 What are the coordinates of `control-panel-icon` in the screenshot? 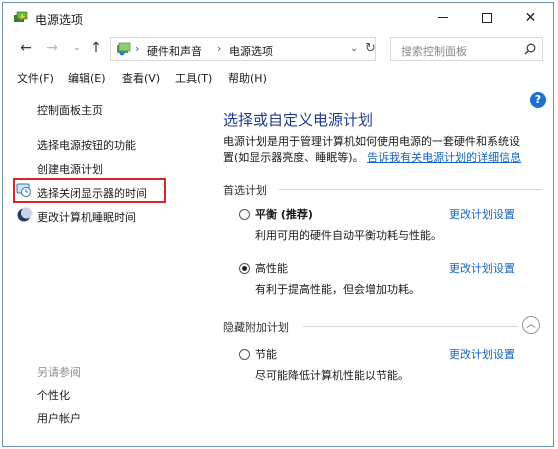 It's located at (124, 49).